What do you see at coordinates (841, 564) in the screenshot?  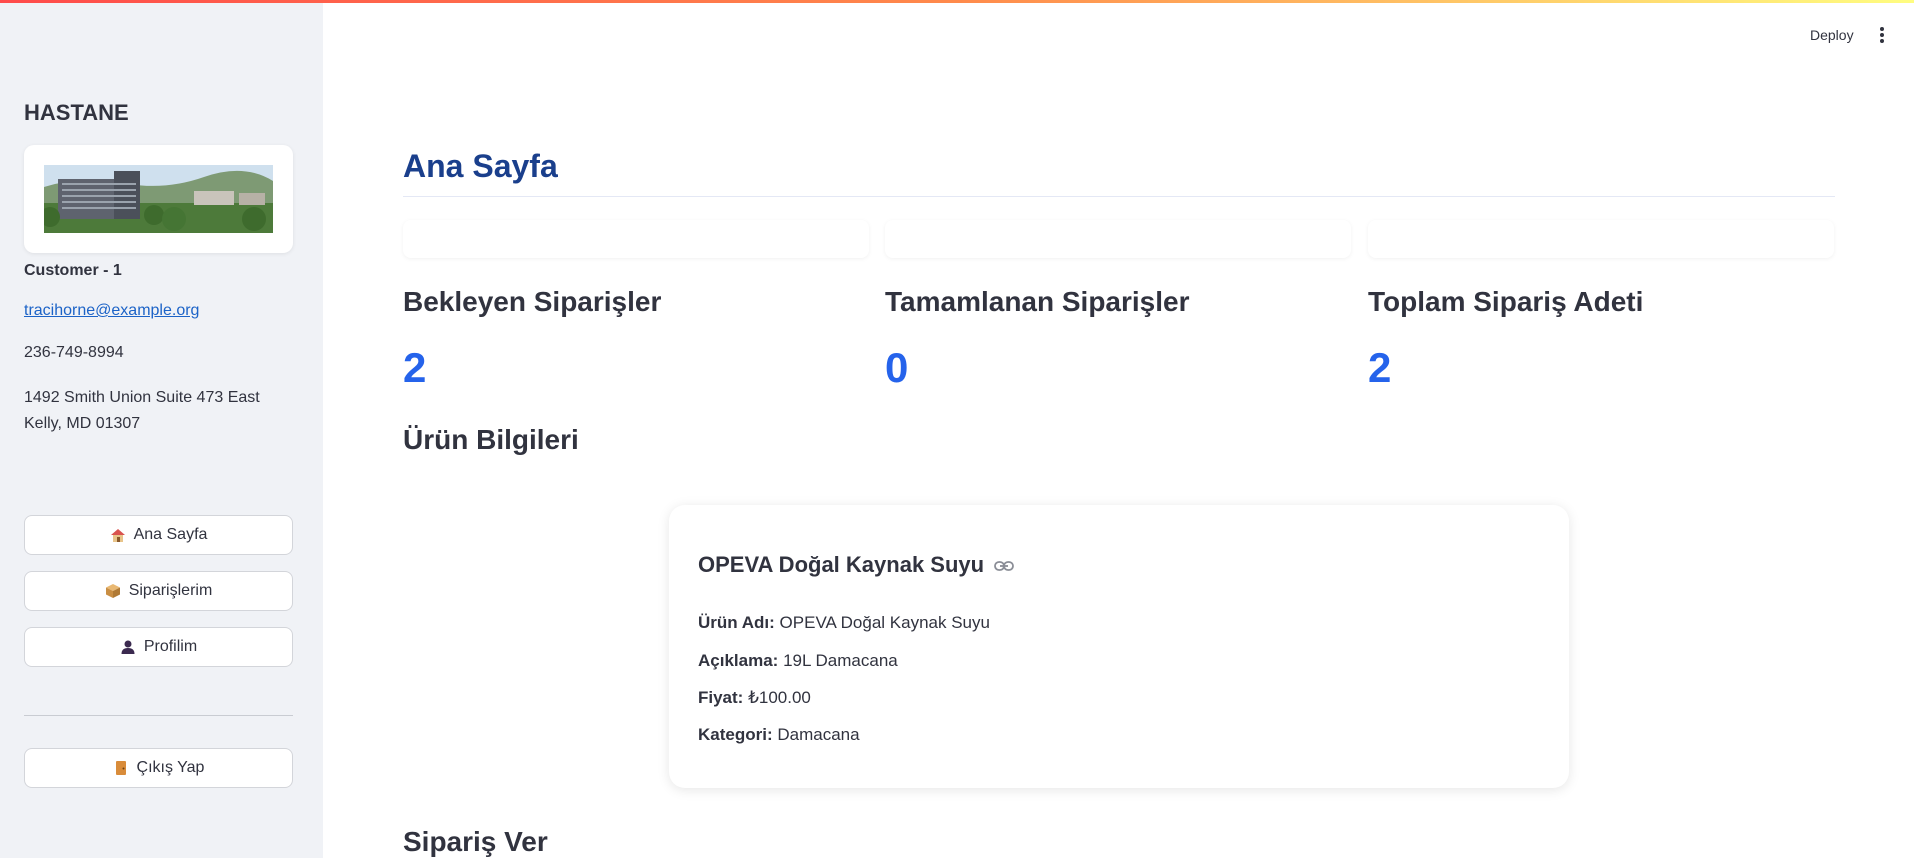 I see `product-title-text: OPEVA Doğal Kaynak Suyu` at bounding box center [841, 564].